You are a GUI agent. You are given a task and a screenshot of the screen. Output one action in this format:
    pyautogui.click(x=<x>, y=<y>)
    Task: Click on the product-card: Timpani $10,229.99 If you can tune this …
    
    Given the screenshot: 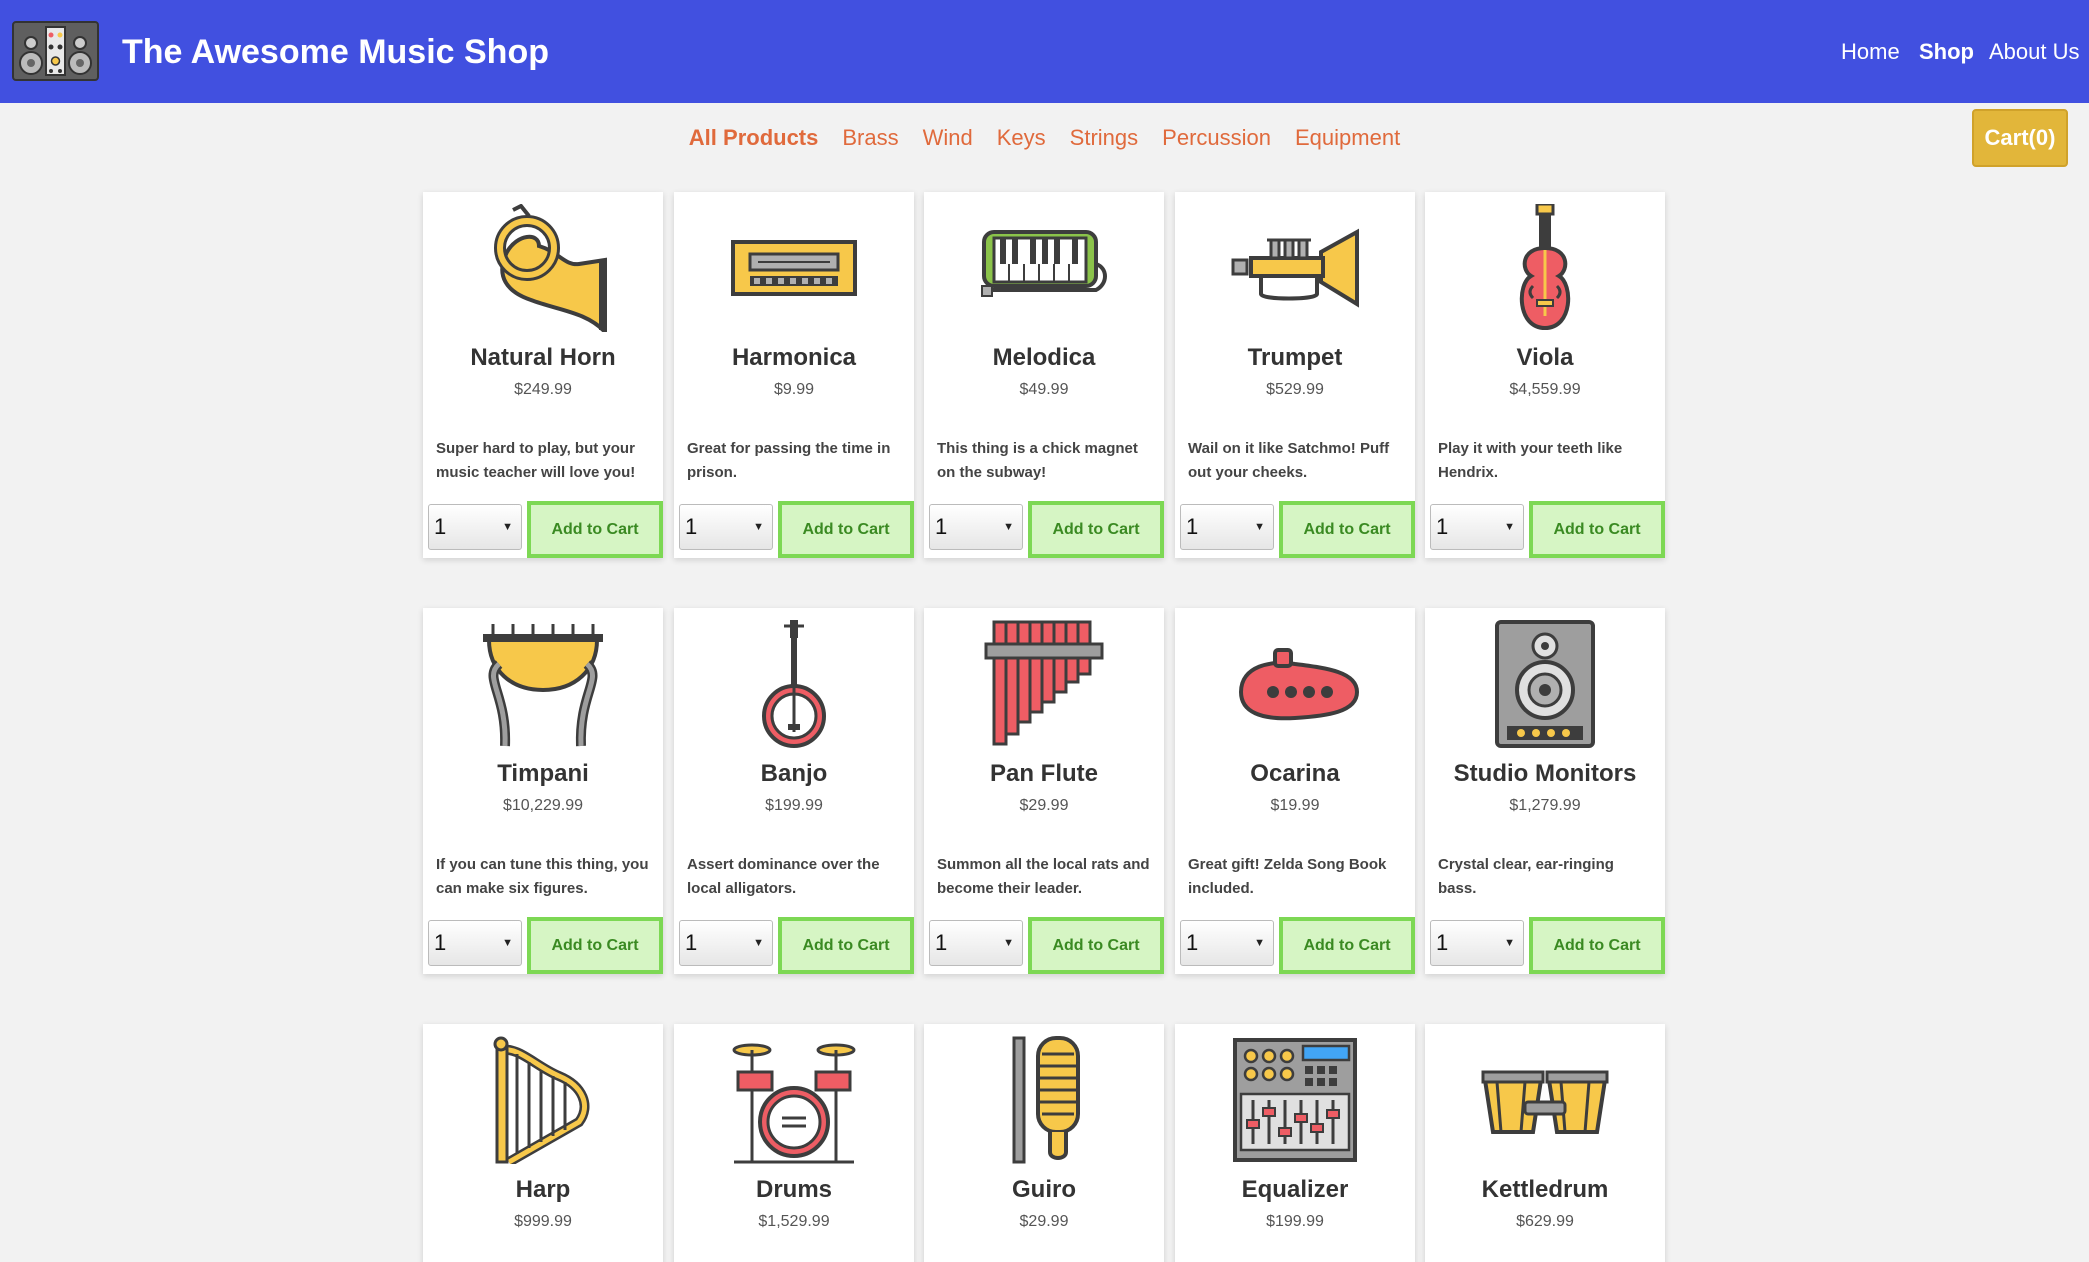 What is the action you would take?
    pyautogui.click(x=543, y=791)
    